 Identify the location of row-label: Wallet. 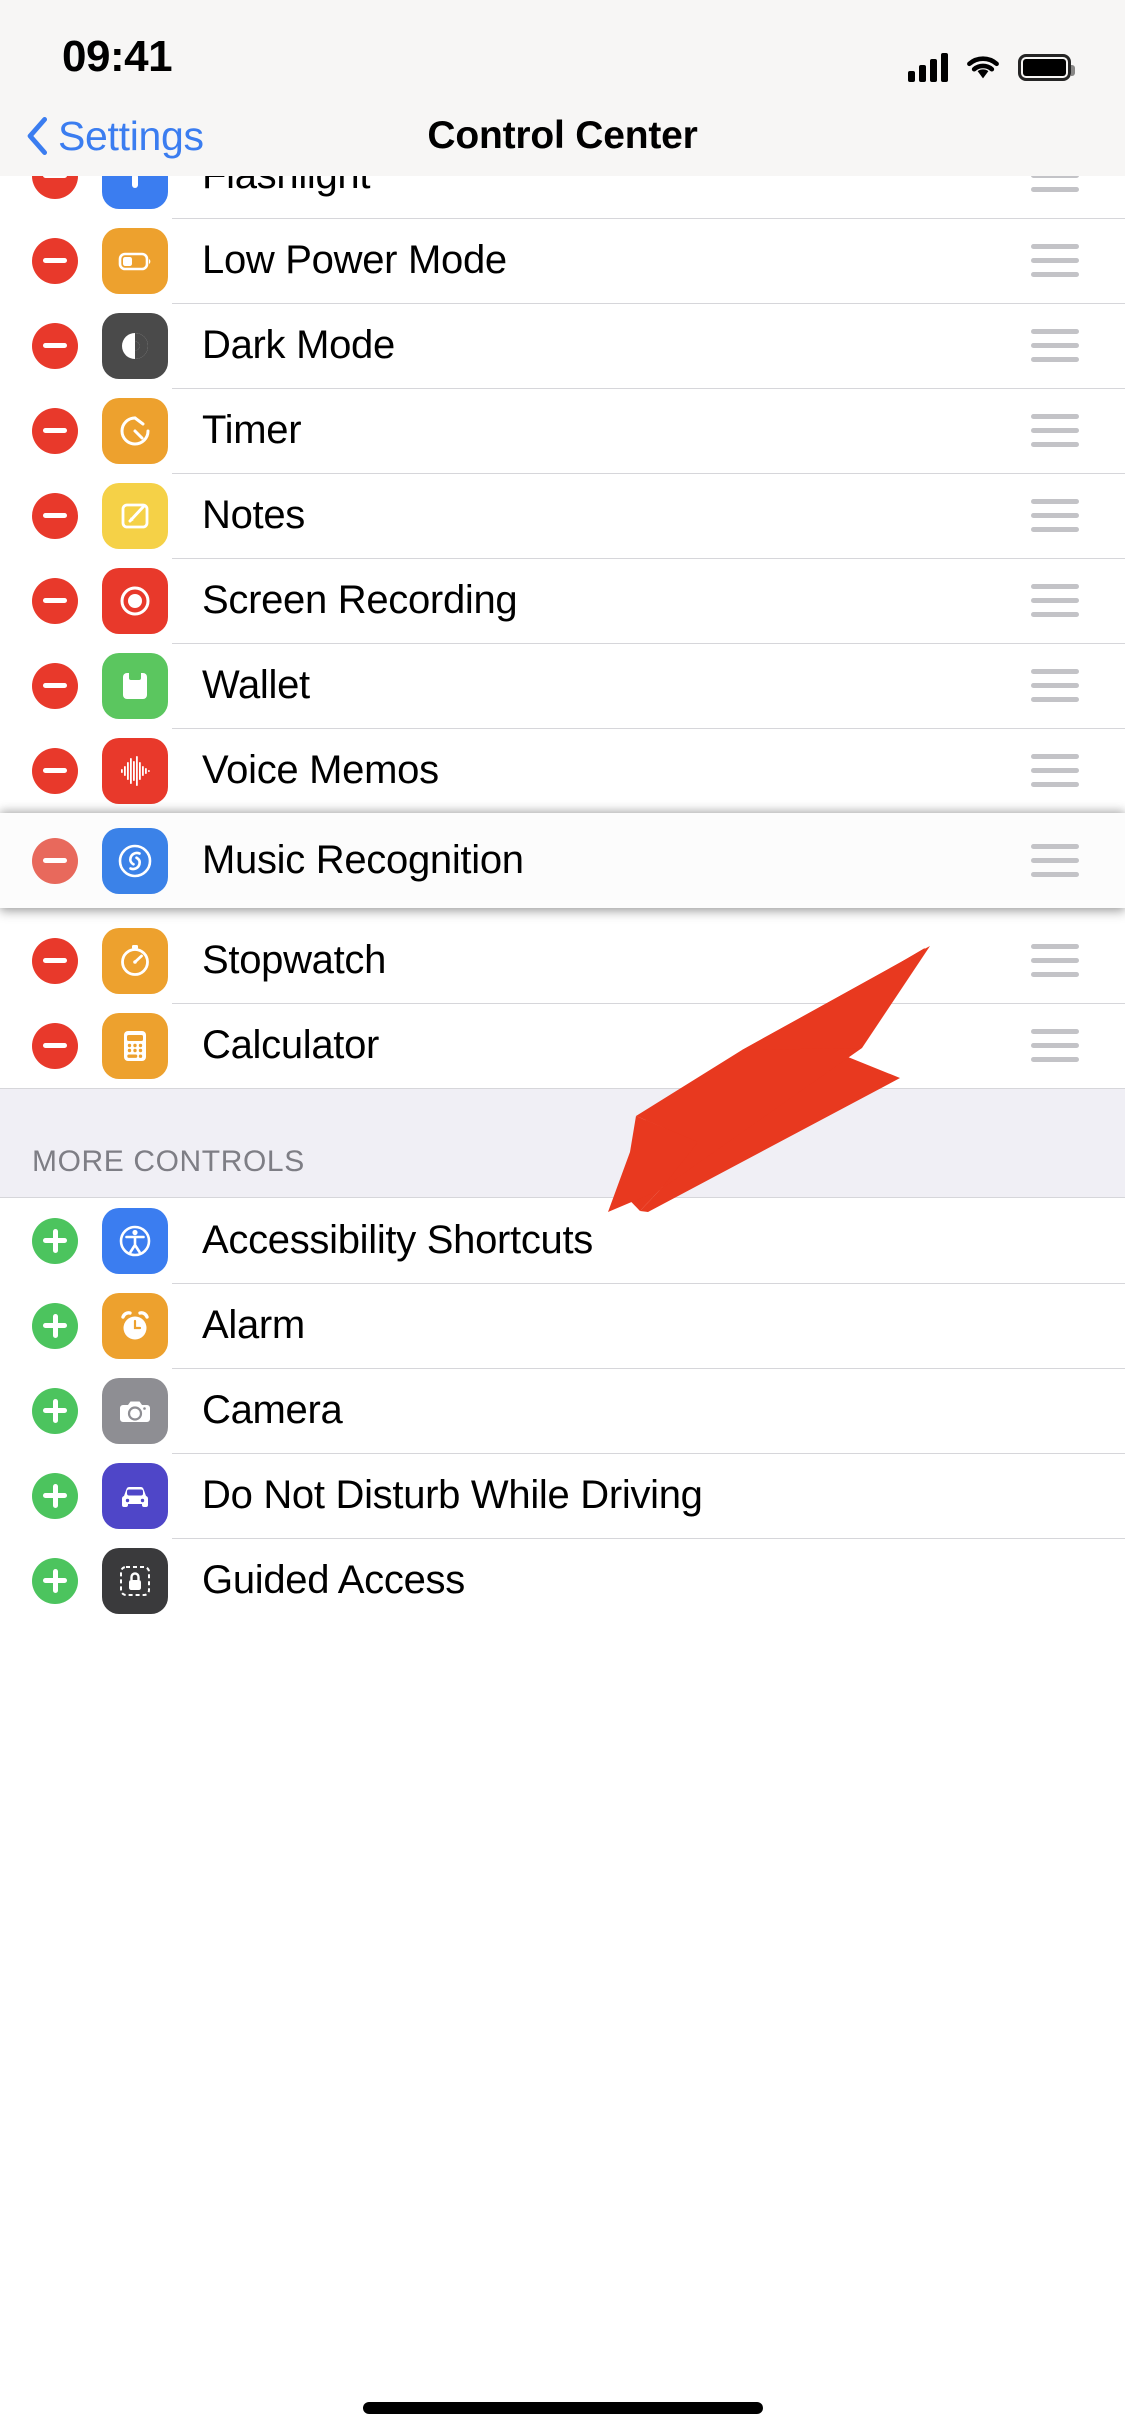
(256, 685).